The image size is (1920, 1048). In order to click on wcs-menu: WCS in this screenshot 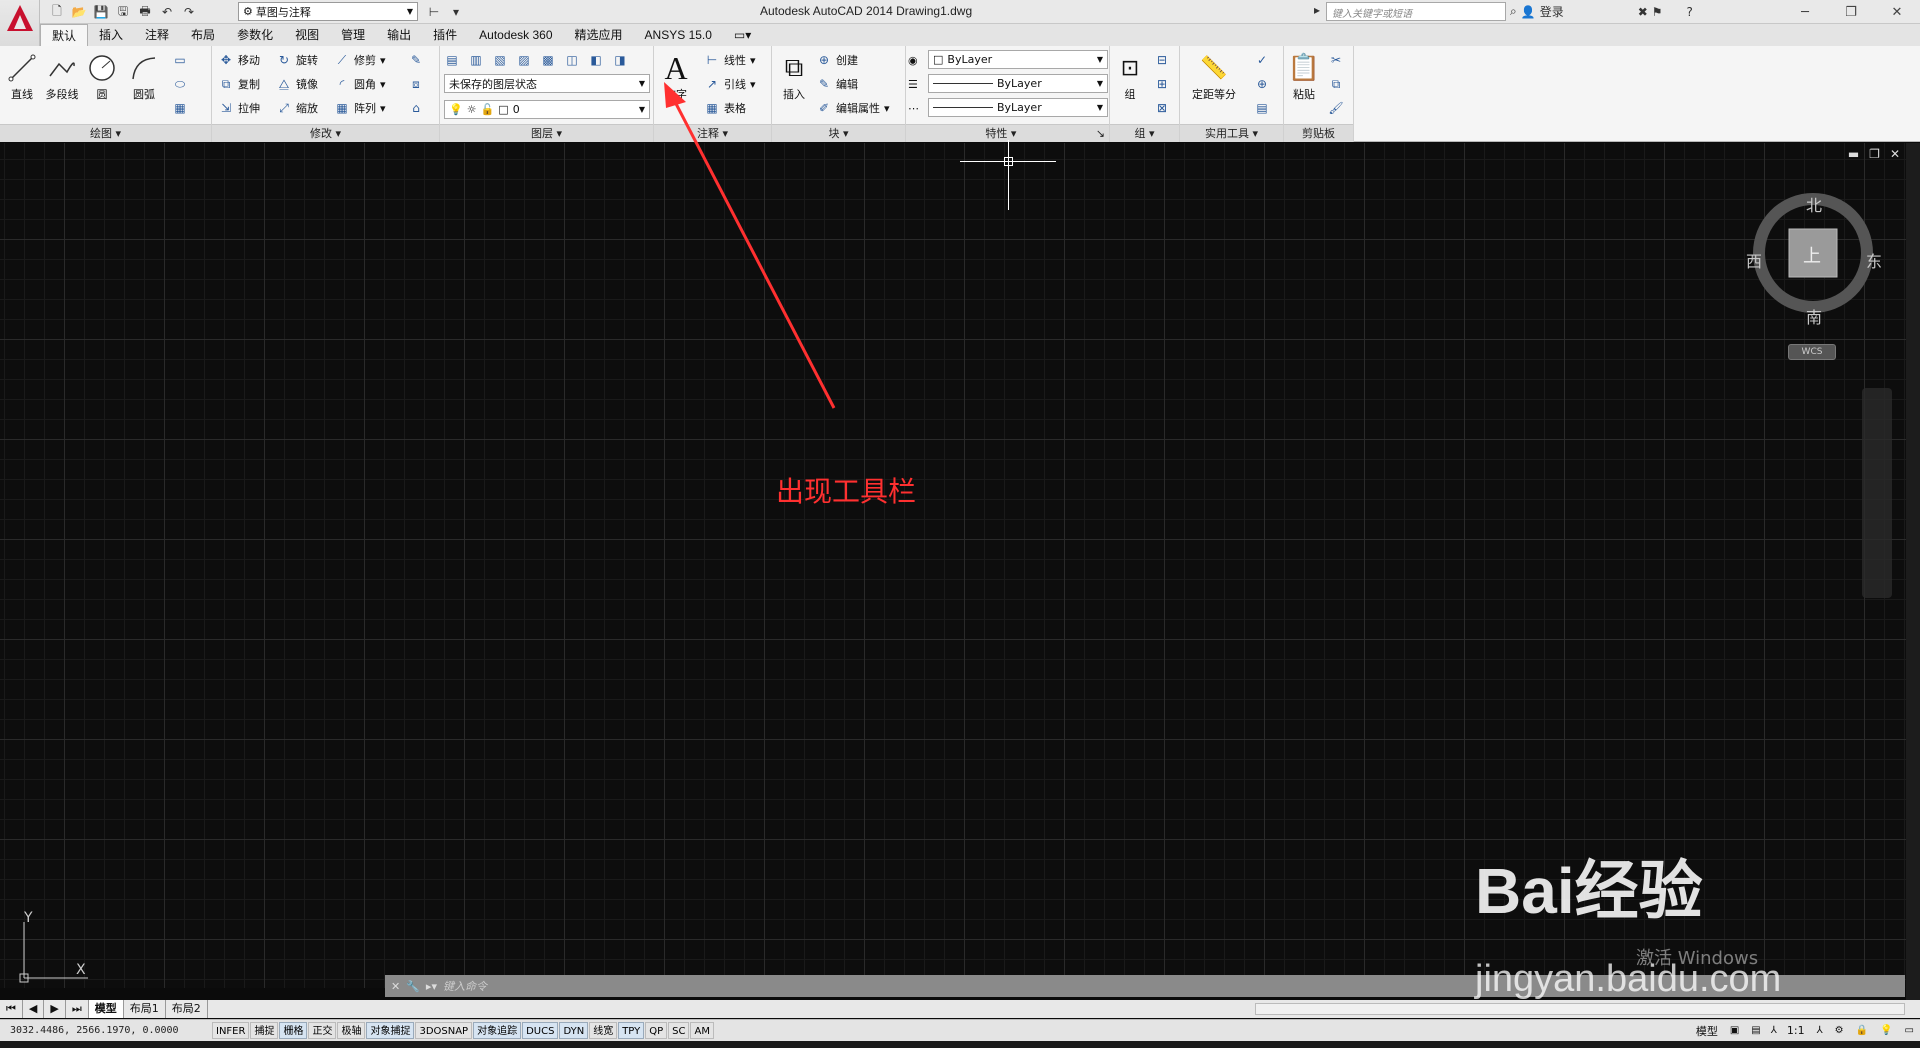, I will do `click(1812, 352)`.